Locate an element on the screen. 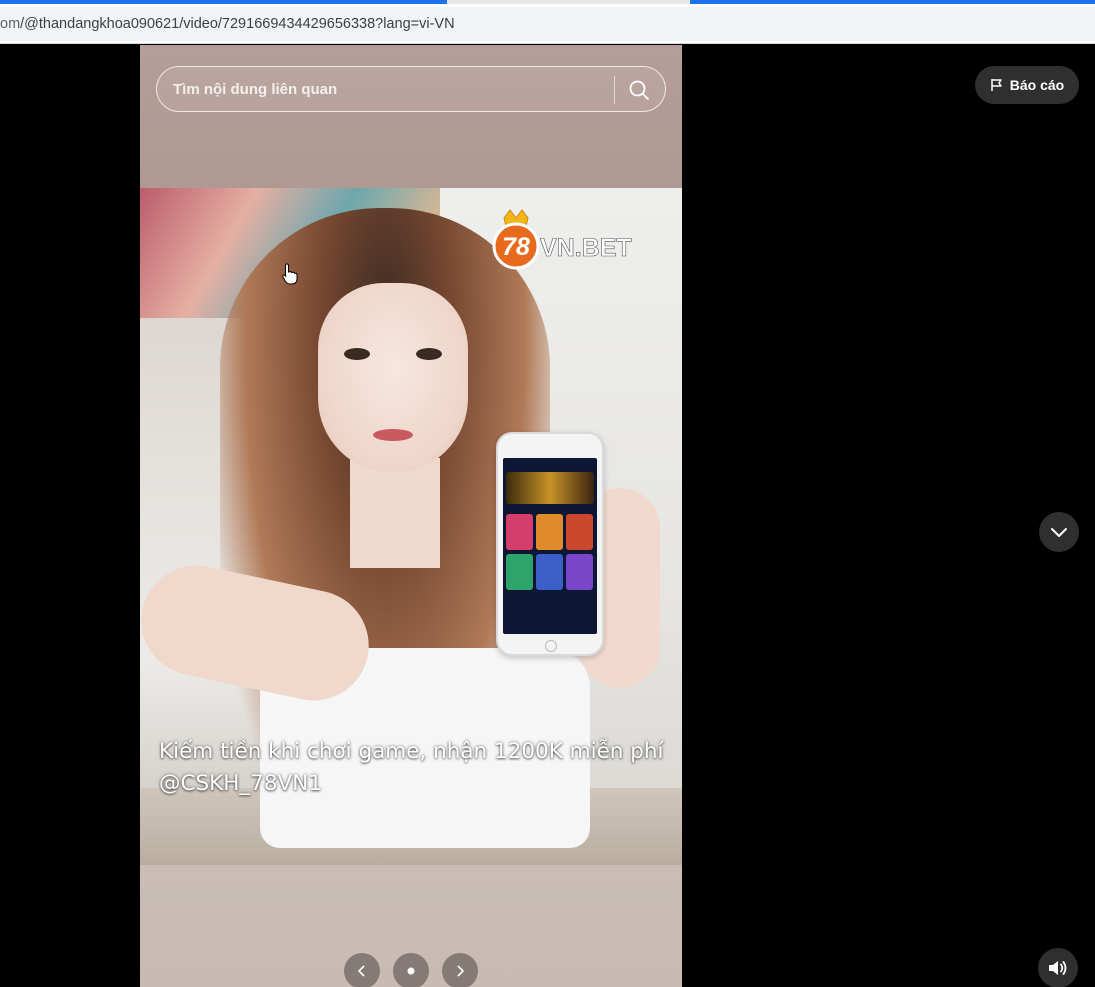  search-divider is located at coordinates (614, 90).